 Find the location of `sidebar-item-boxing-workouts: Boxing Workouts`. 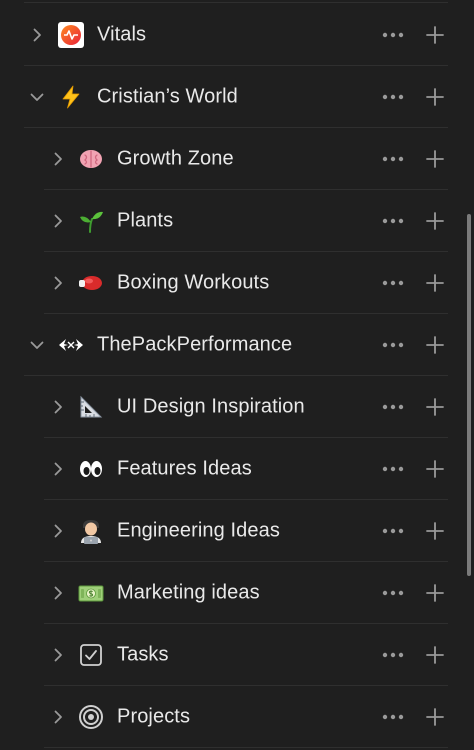

sidebar-item-boxing-workouts: Boxing Workouts is located at coordinates (246, 283).